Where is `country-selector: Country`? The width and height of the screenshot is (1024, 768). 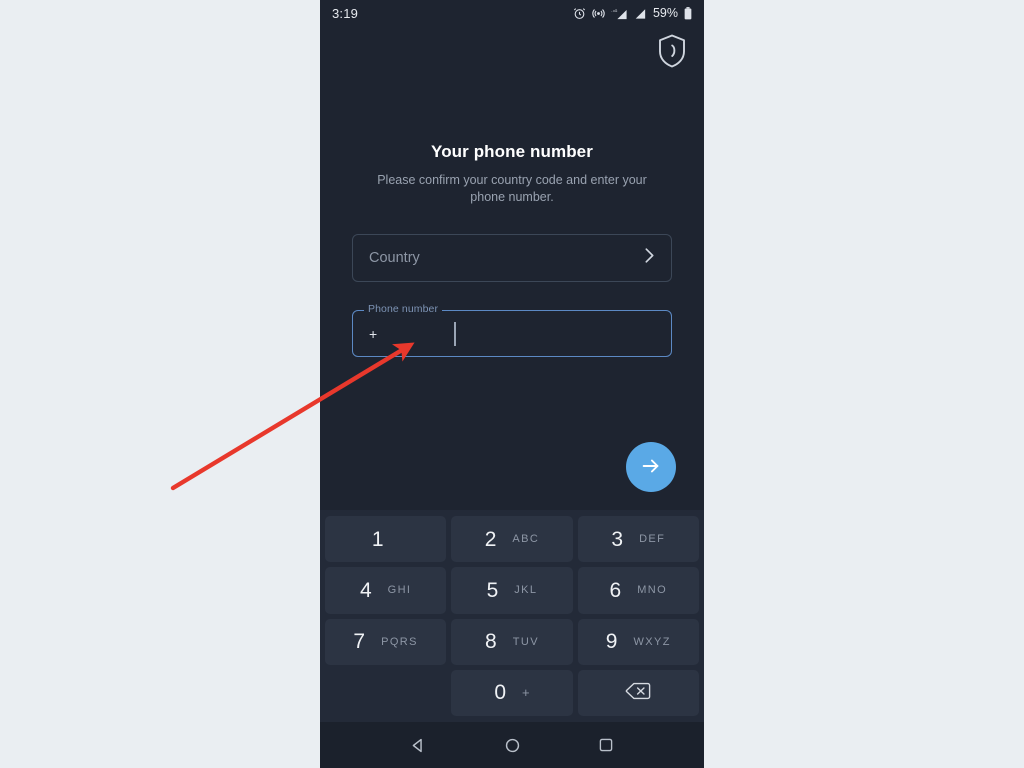 country-selector: Country is located at coordinates (512, 258).